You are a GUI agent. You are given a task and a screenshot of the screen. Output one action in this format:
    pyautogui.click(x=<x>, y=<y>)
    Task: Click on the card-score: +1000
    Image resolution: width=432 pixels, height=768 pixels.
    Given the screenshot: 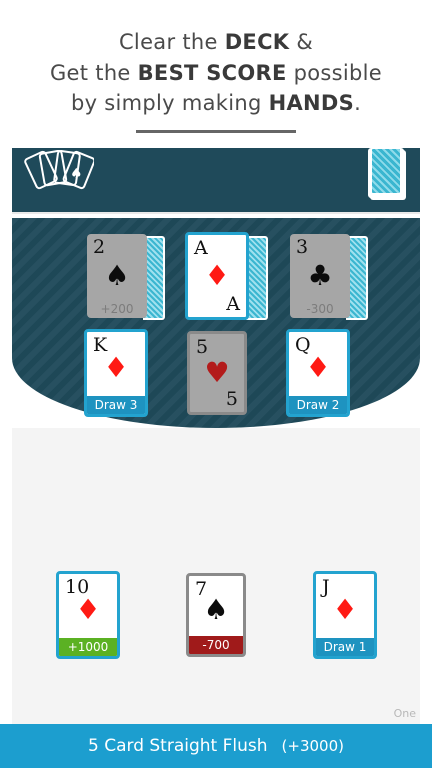 What is the action you would take?
    pyautogui.click(x=88, y=647)
    